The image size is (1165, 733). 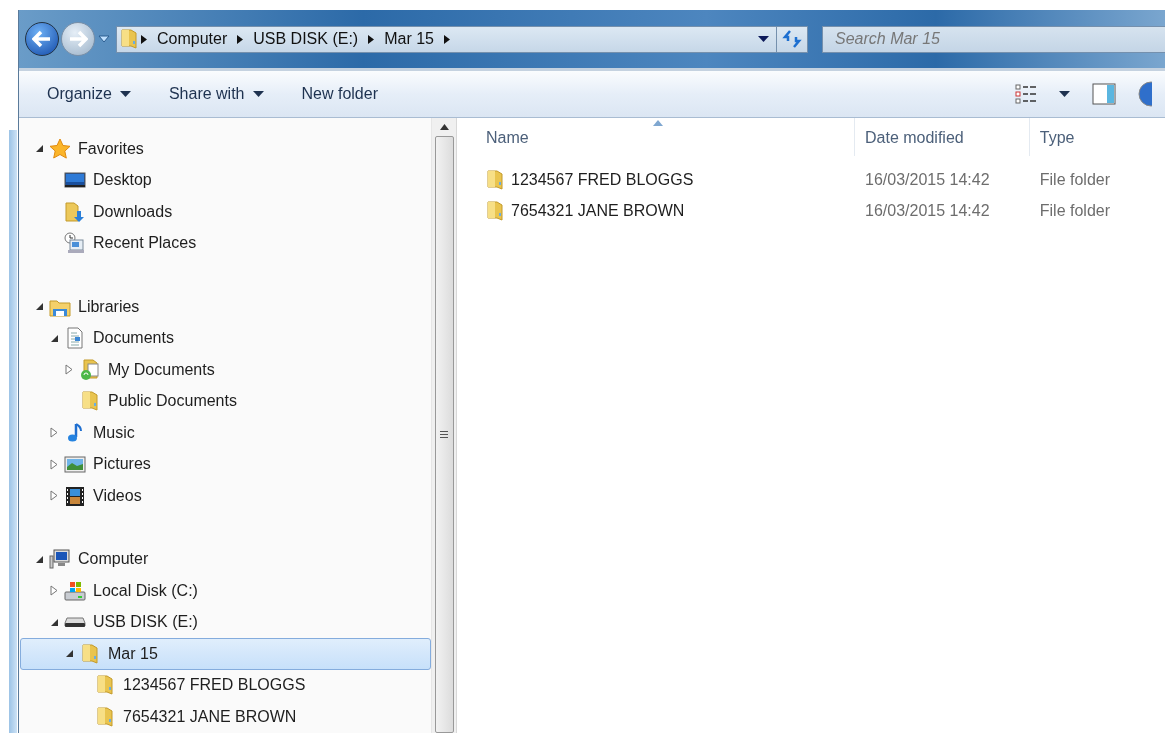 I want to click on tree-item: Public Documents, so click(x=225, y=401).